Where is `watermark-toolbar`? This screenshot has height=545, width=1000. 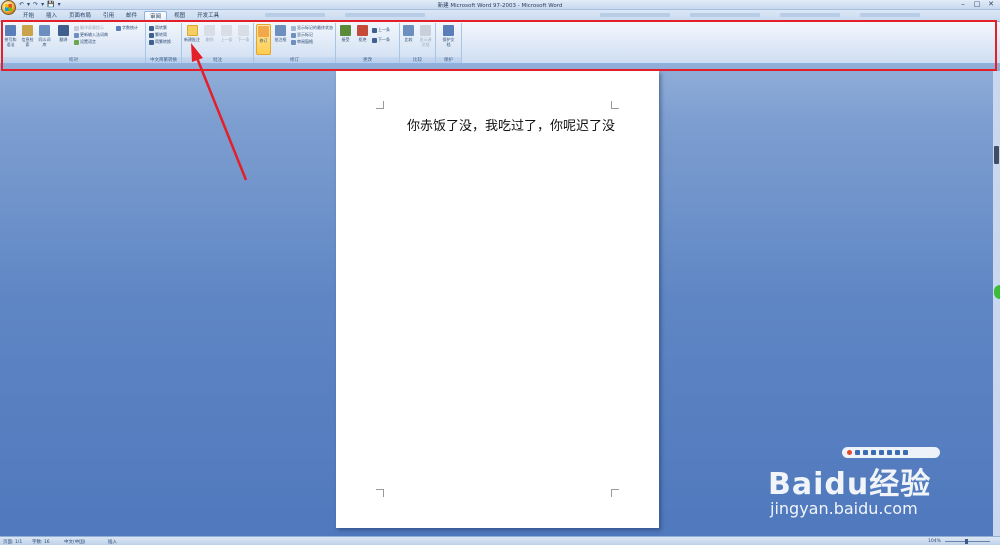 watermark-toolbar is located at coordinates (891, 452).